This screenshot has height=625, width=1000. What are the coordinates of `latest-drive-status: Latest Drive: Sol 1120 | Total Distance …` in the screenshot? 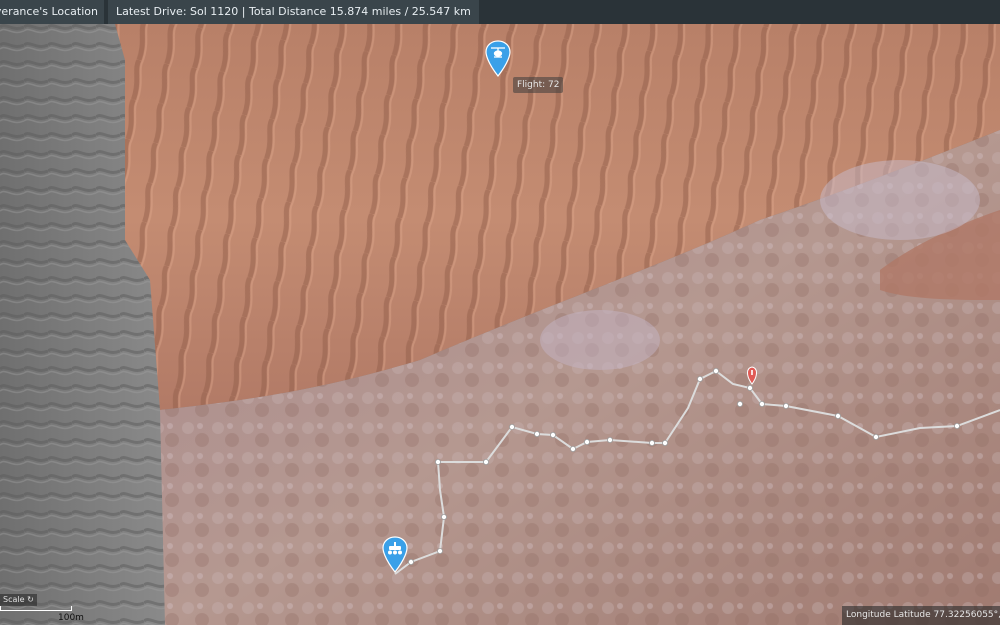 It's located at (293, 12).